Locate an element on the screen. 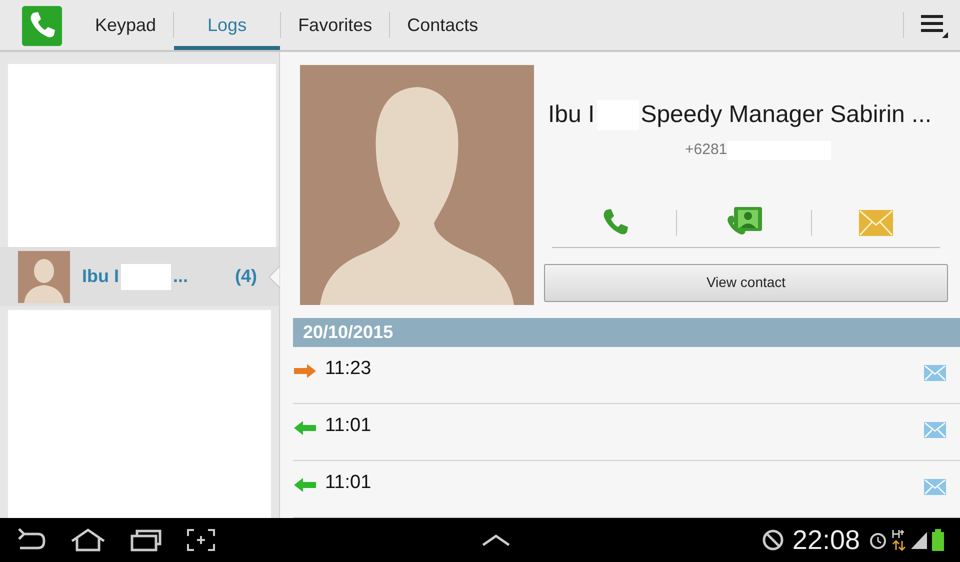 The height and width of the screenshot is (562, 960). up-caret-icon is located at coordinates (496, 540).